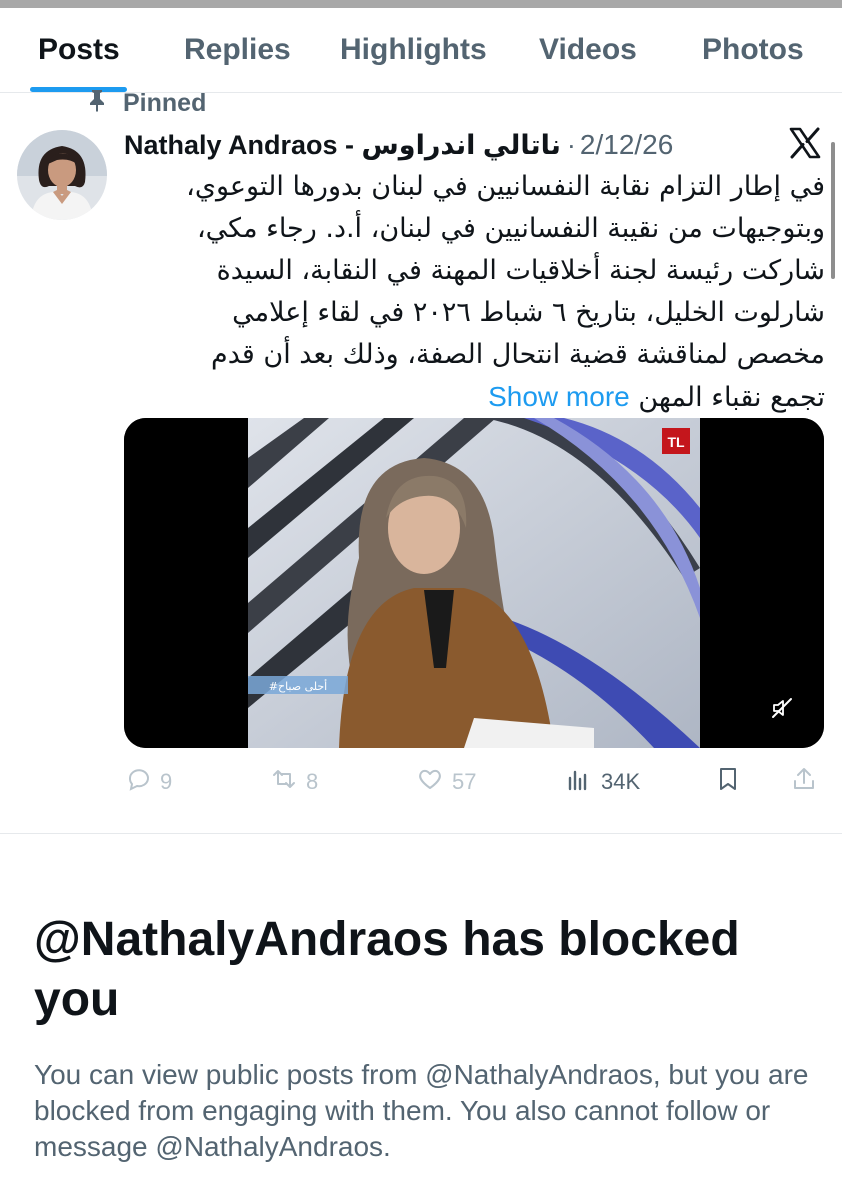 Image resolution: width=842 pixels, height=1200 pixels. Describe the element at coordinates (559, 396) in the screenshot. I see `show-more-link: Show more` at that location.